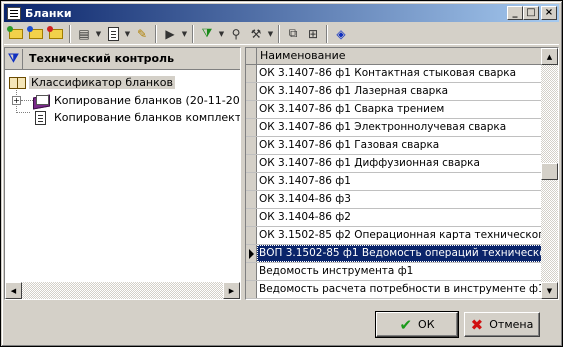 This screenshot has width=563, height=347. What do you see at coordinates (515, 13) in the screenshot?
I see `minimize-button: _` at bounding box center [515, 13].